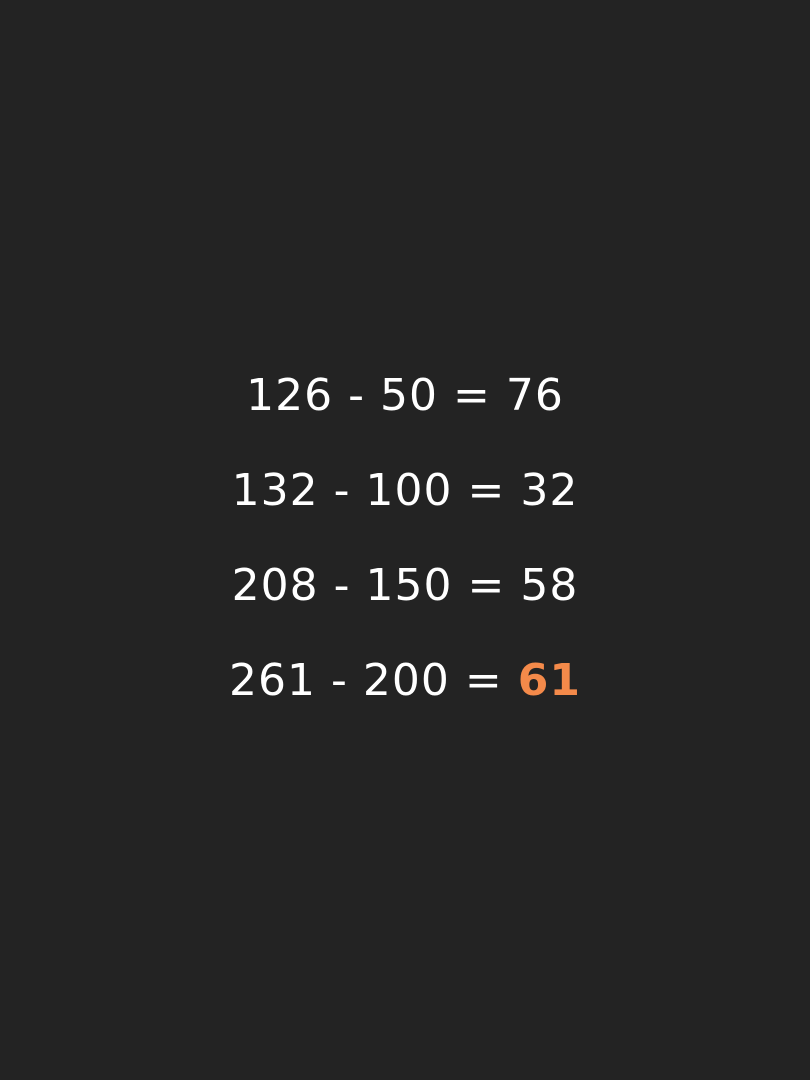 The height and width of the screenshot is (1080, 810). I want to click on subtrahend: 50, so click(409, 395).